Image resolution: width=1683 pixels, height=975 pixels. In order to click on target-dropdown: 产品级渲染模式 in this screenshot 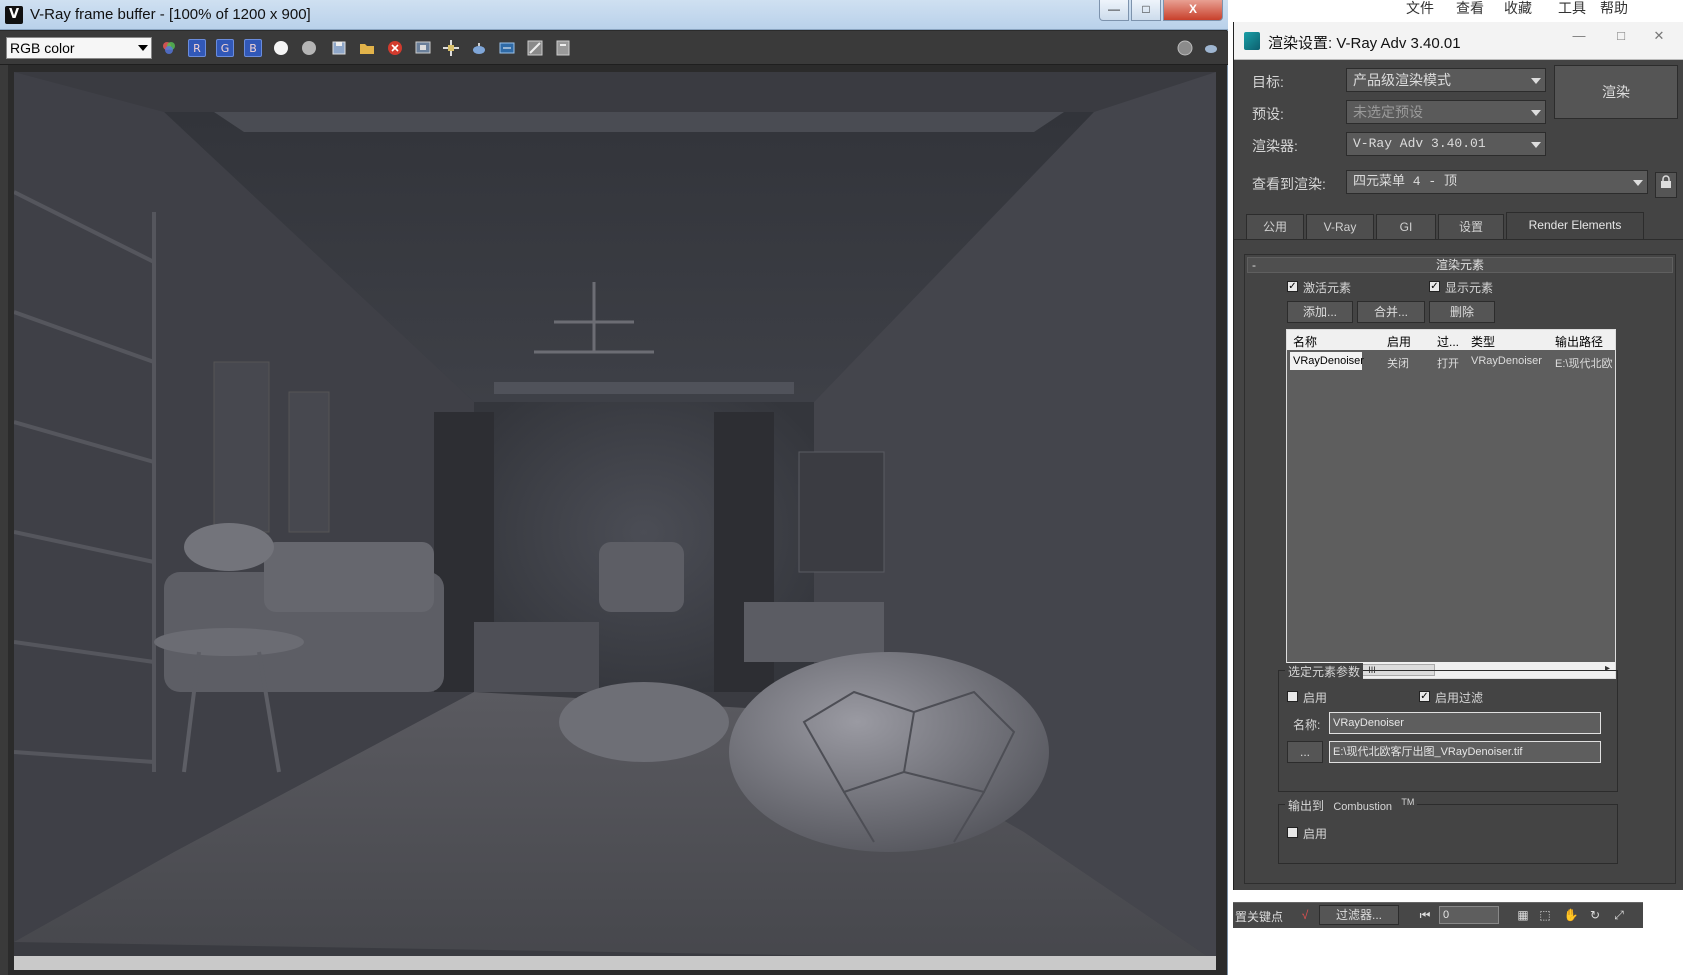, I will do `click(1446, 80)`.